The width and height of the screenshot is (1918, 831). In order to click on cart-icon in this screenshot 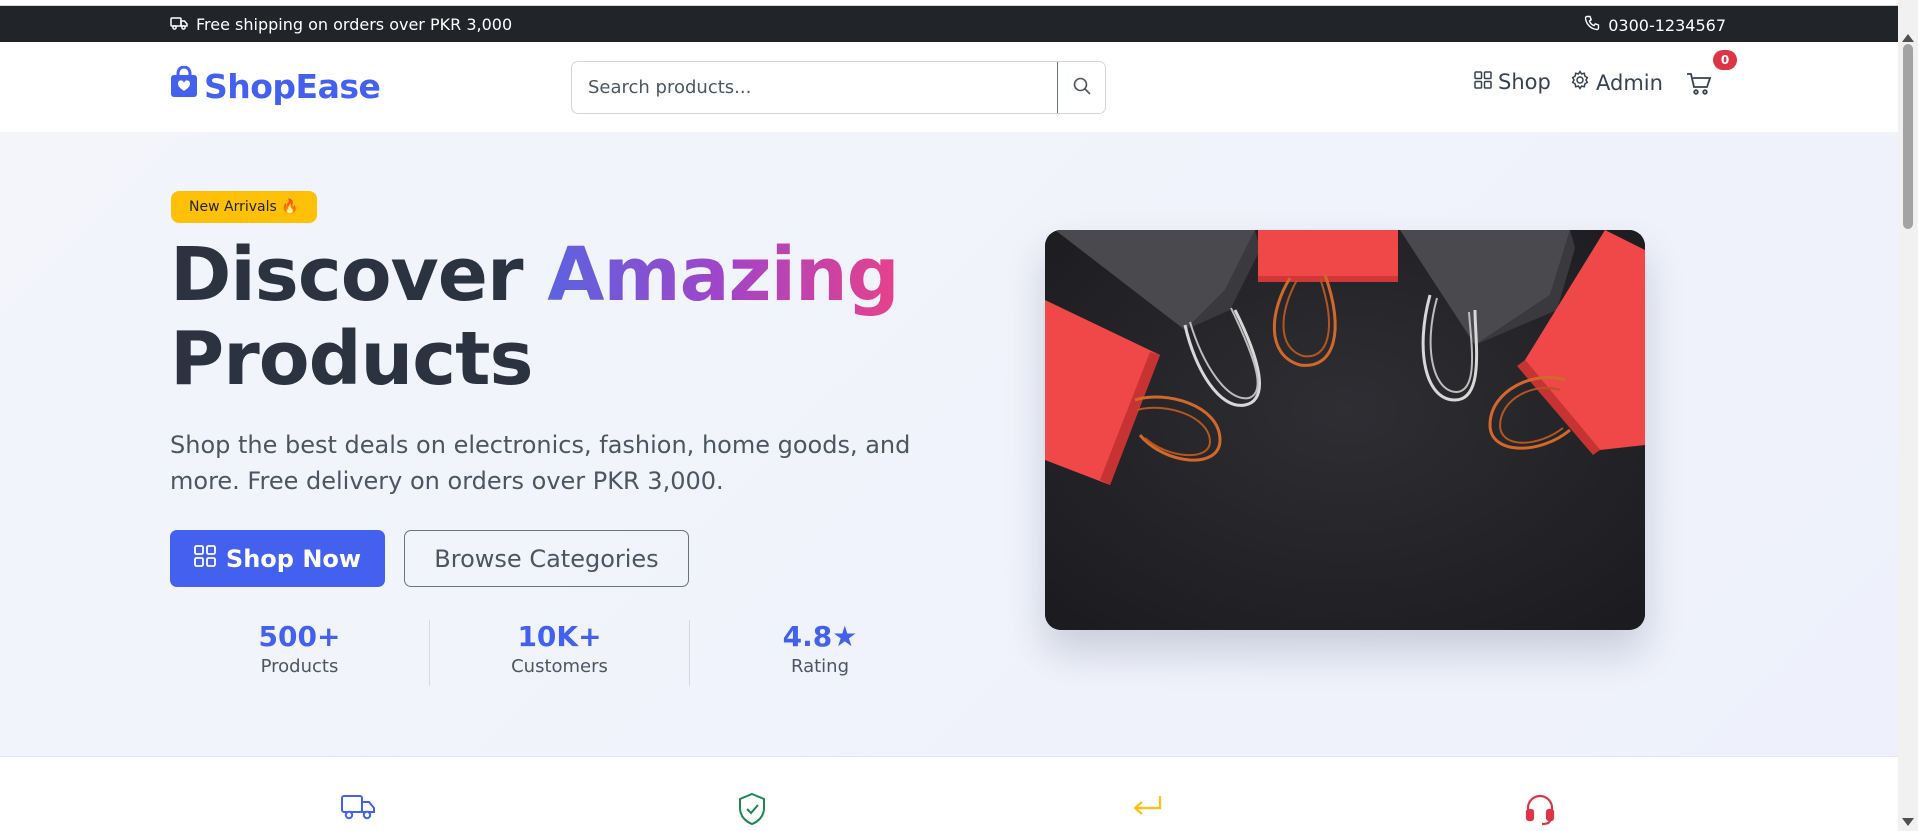, I will do `click(1699, 86)`.